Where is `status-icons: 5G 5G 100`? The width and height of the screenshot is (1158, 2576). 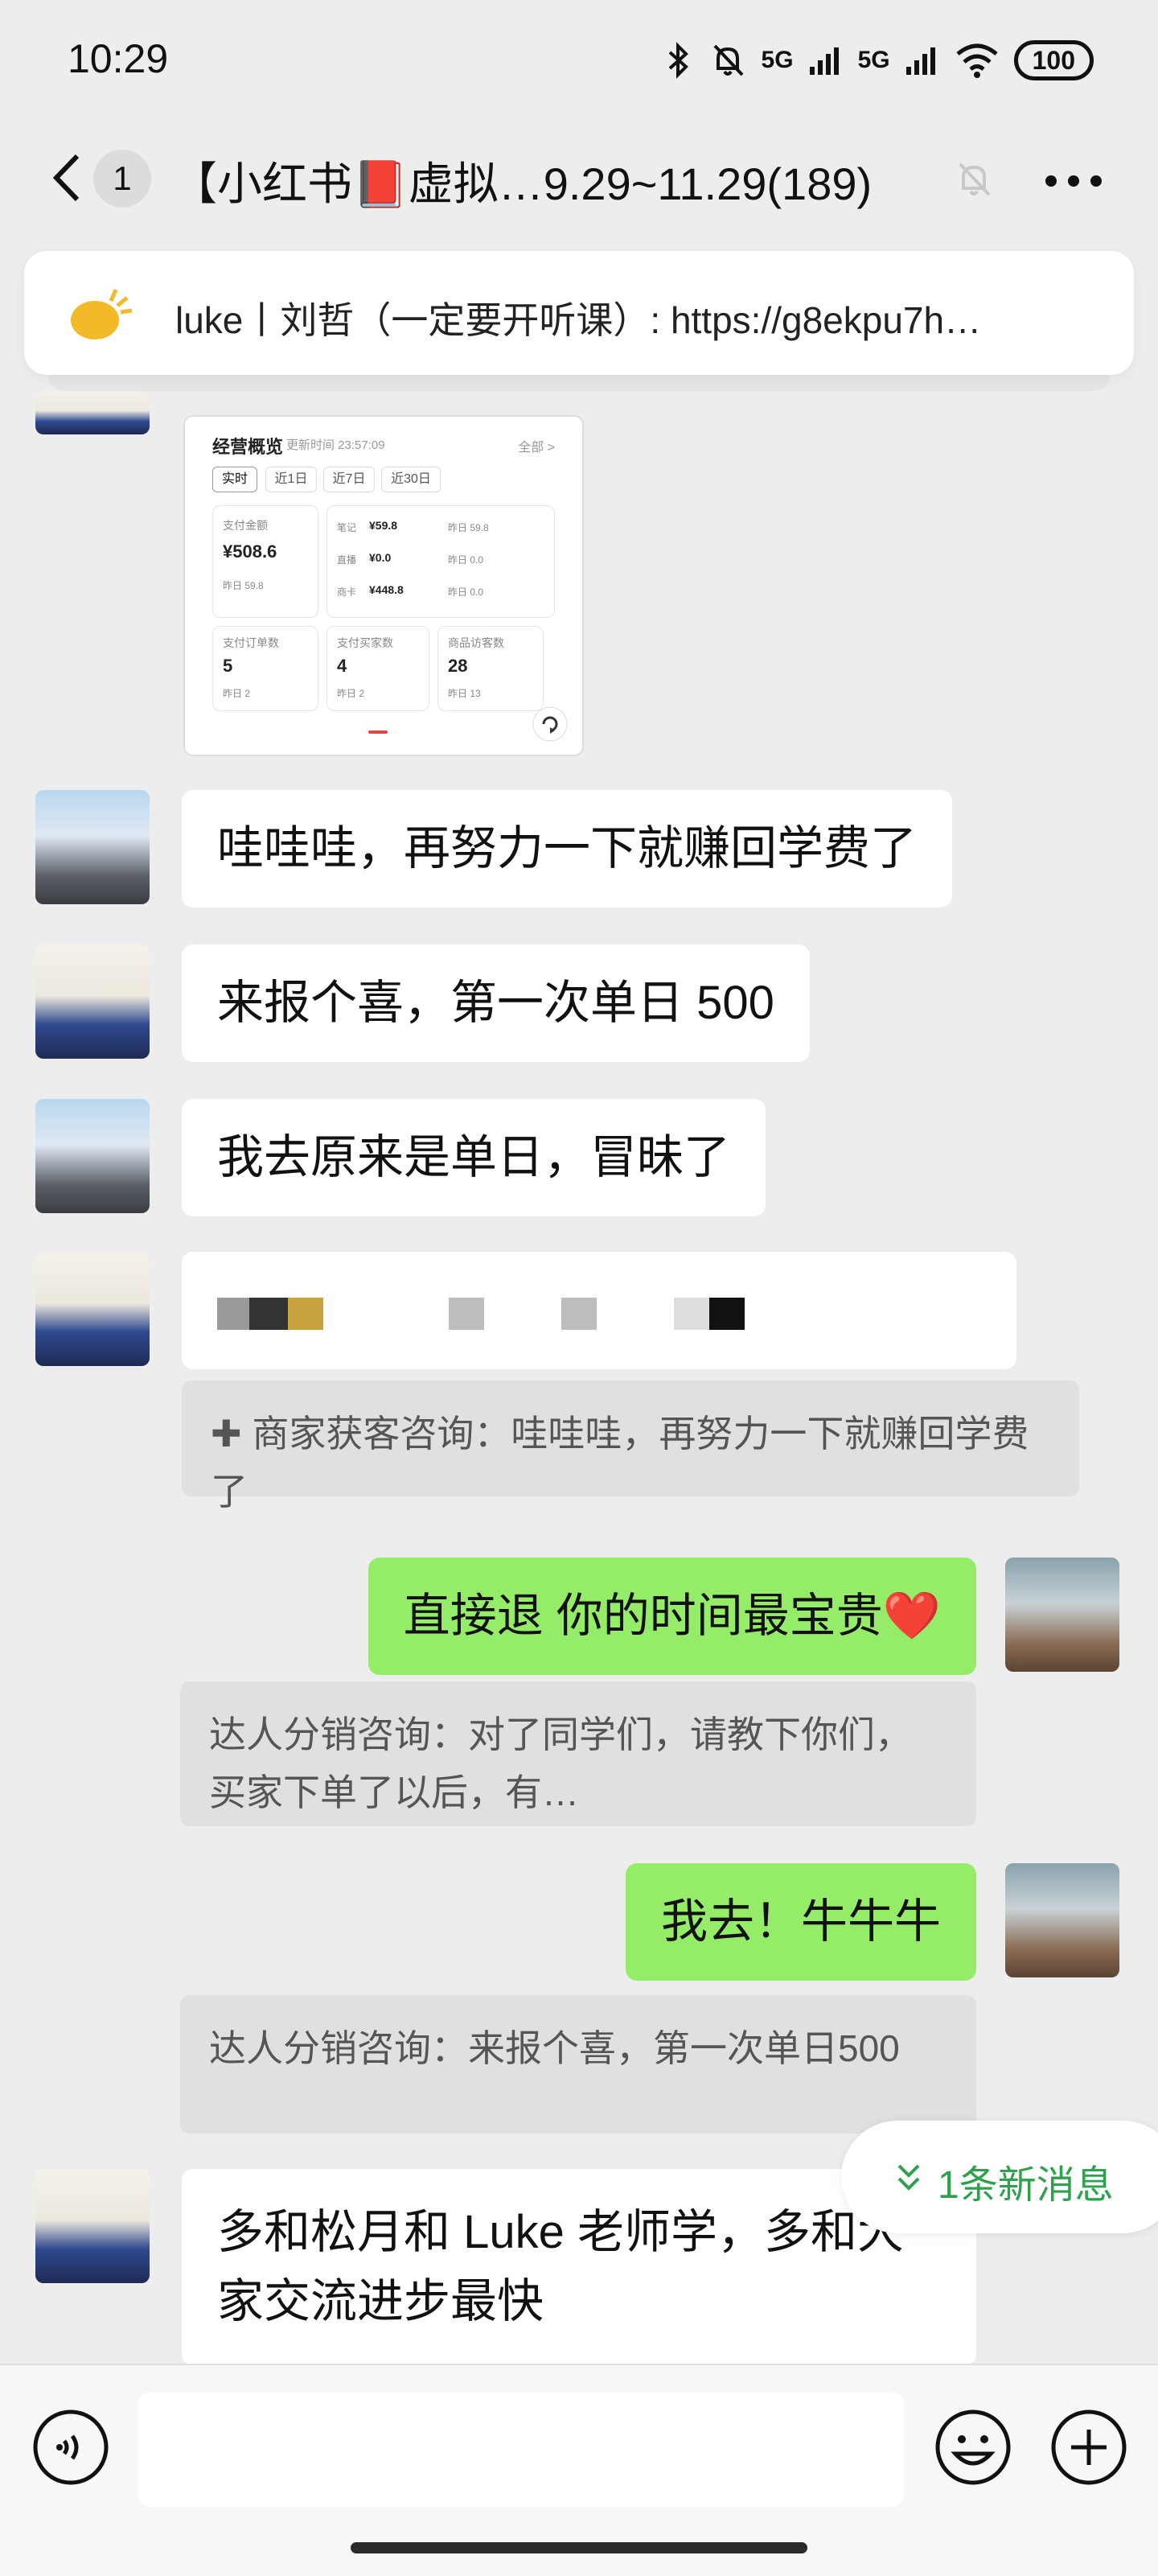
status-icons: 5G 5G 100 is located at coordinates (878, 60).